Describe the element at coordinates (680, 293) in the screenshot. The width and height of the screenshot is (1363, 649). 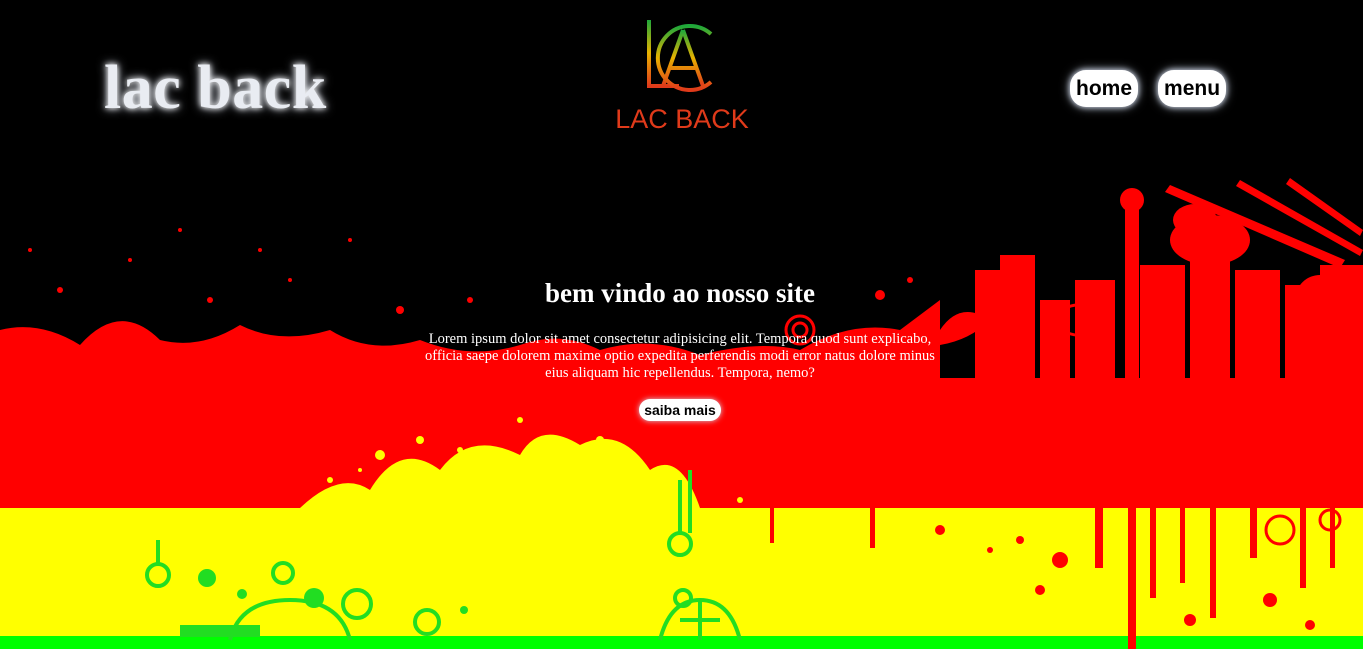
I see `hero-heading: bem vindo ao nosso site` at that location.